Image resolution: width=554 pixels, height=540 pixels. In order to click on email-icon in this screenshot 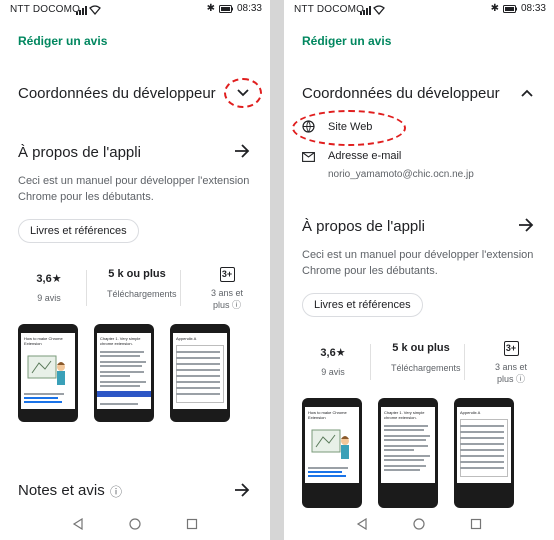, I will do `click(308, 157)`.